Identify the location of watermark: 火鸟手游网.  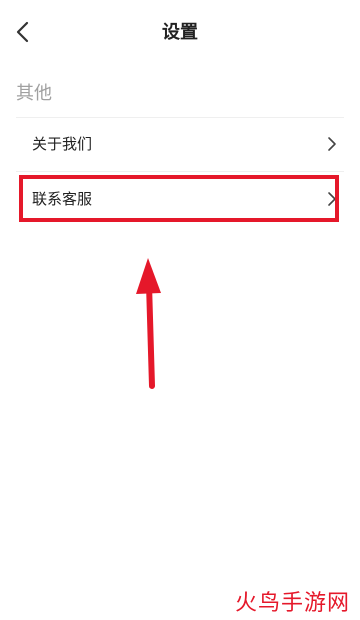
(292, 603).